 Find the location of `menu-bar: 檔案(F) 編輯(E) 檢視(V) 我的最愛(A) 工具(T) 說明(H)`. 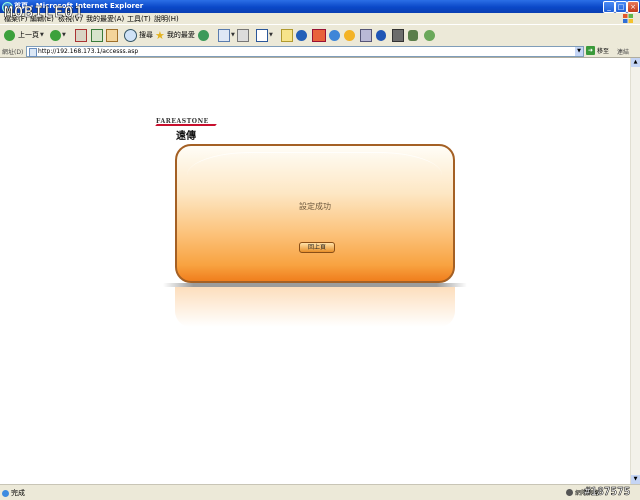

menu-bar: 檔案(F) 編輯(E) 檢視(V) 我的最愛(A) 工具(T) 說明(H) is located at coordinates (320, 18).